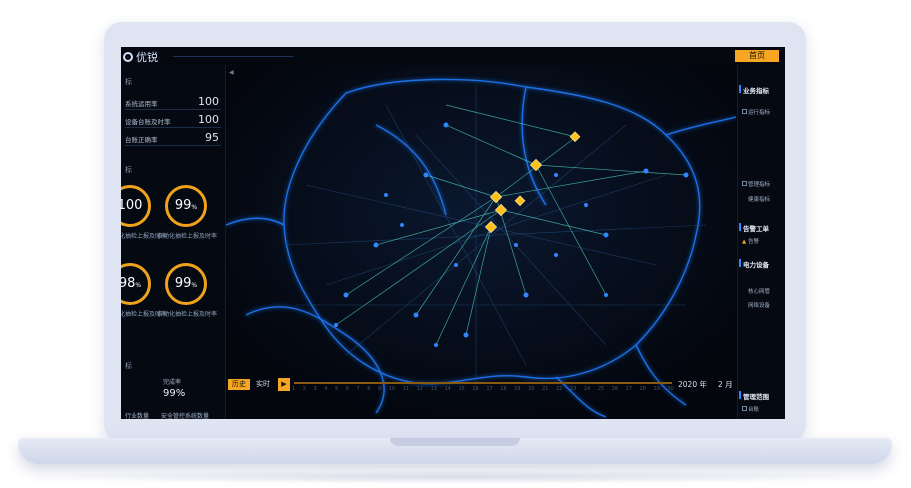 Image resolution: width=911 pixels, height=488 pixels. Describe the element at coordinates (173, 102) in the screenshot. I see `metric-row: 系统运用率 100` at that location.